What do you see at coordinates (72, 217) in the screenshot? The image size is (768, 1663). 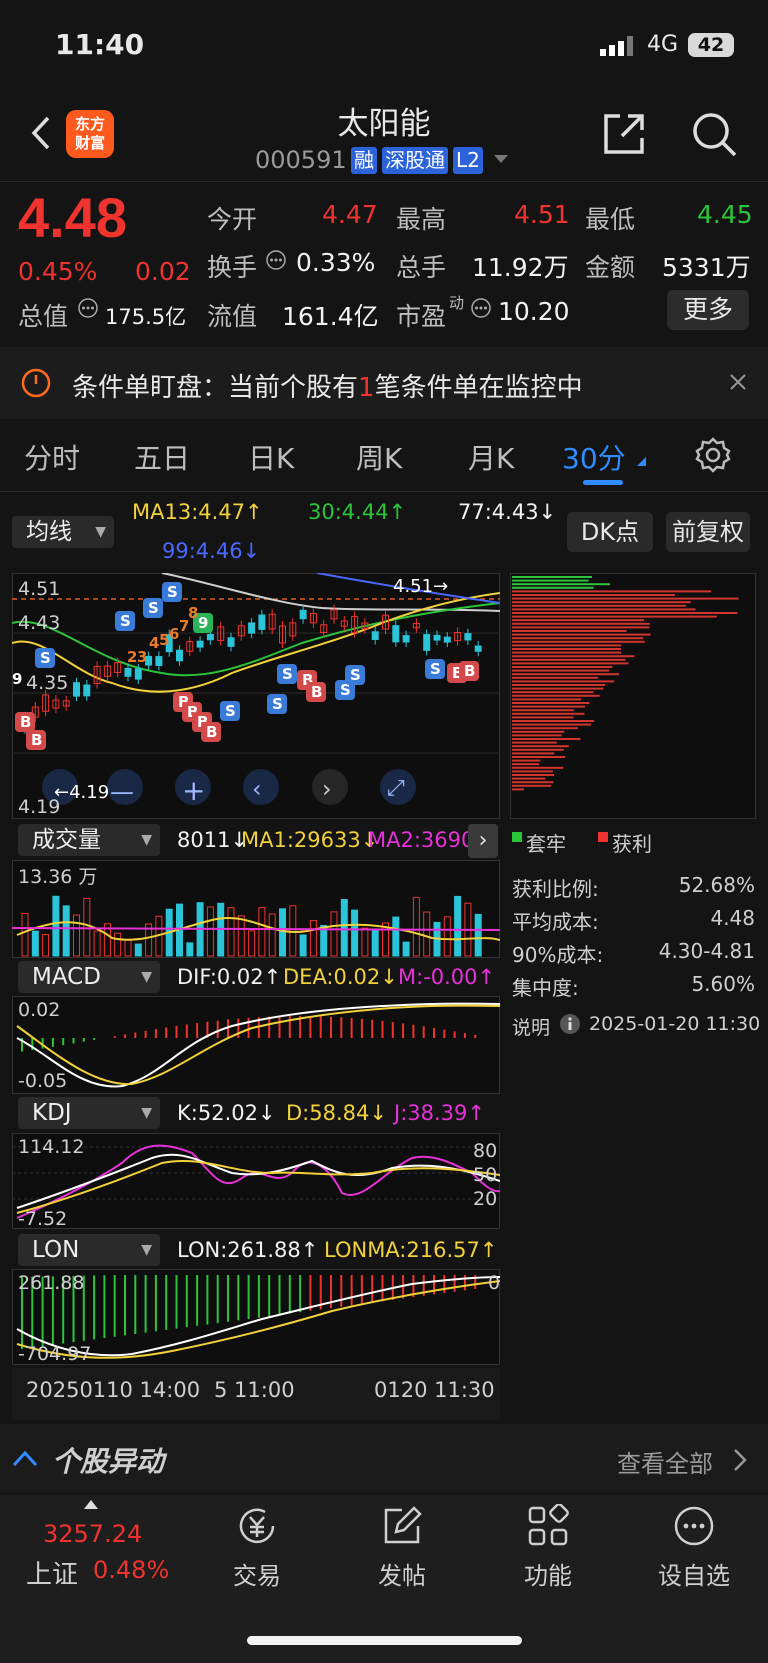 I see `current-price: 4.48` at bounding box center [72, 217].